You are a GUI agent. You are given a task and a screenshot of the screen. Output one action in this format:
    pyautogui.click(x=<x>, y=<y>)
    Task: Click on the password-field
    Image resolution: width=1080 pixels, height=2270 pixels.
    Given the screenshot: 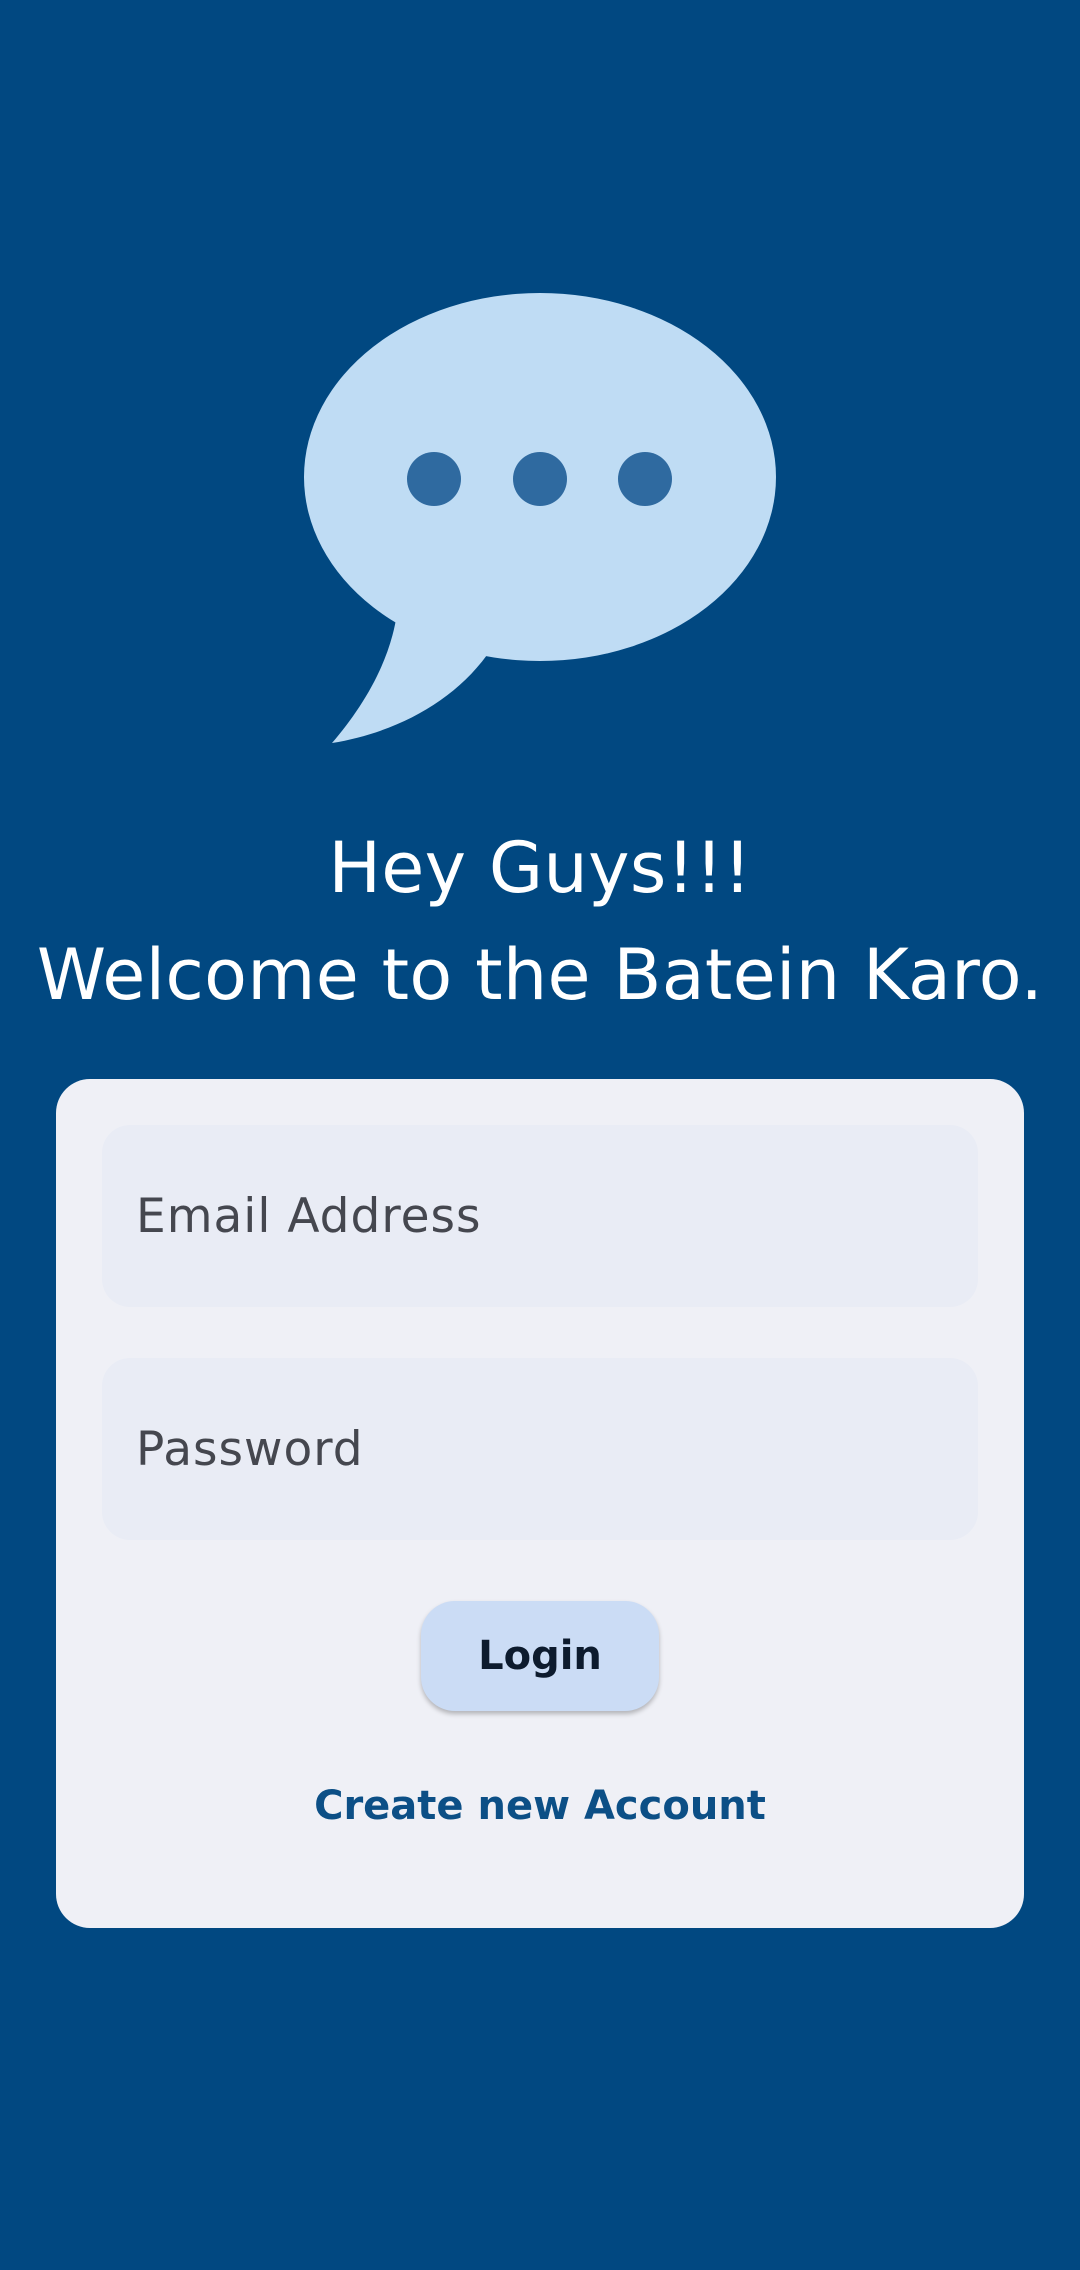 What is the action you would take?
    pyautogui.click(x=540, y=1449)
    